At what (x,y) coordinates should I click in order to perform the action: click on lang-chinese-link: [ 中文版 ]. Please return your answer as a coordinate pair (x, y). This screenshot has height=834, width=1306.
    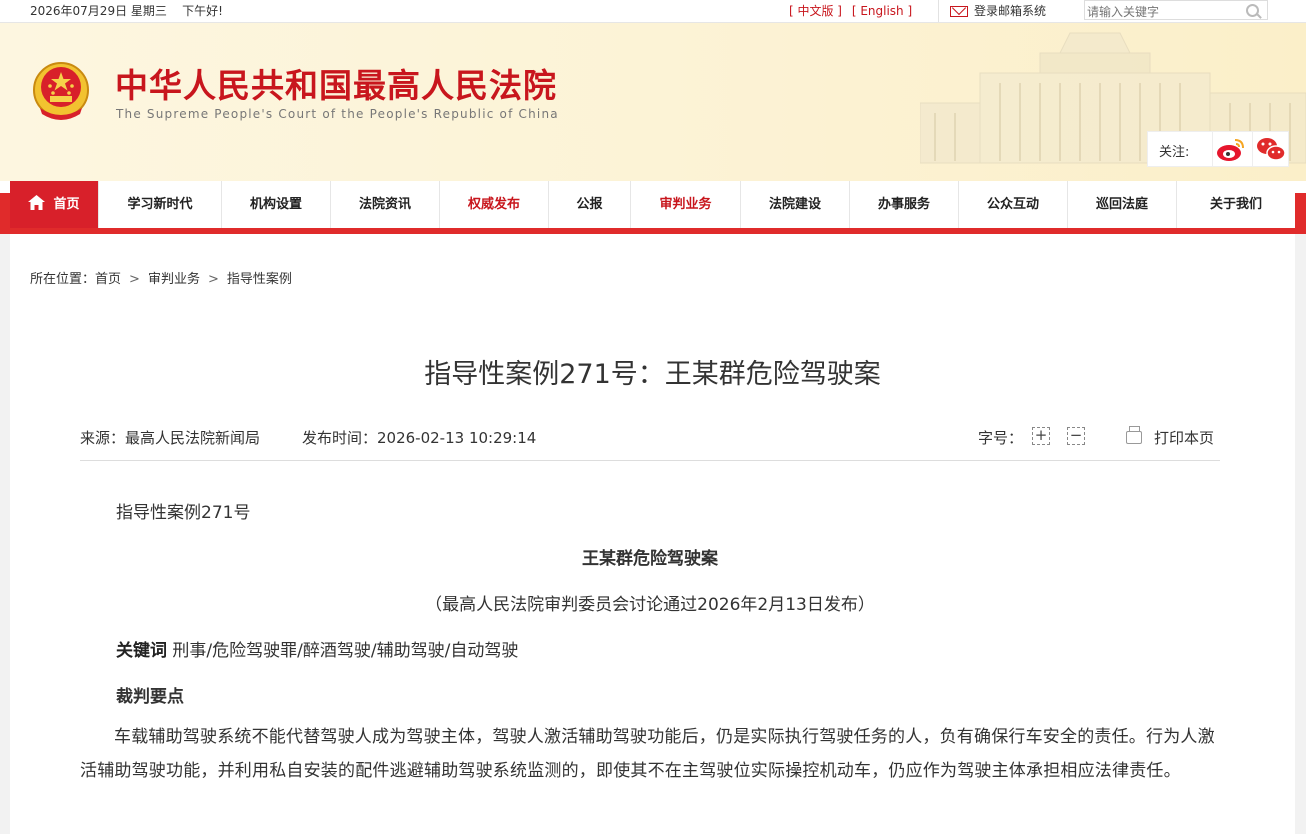
    Looking at the image, I should click on (815, 11).